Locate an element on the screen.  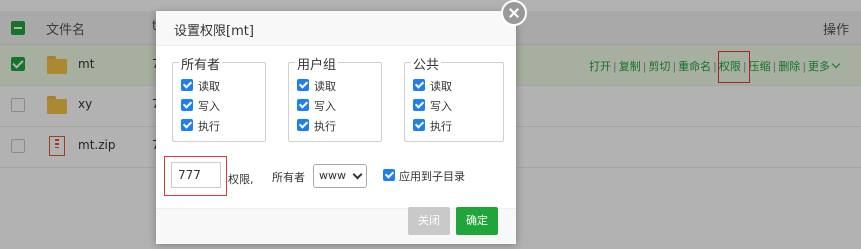
permission-input-highlight-box is located at coordinates (195, 176).